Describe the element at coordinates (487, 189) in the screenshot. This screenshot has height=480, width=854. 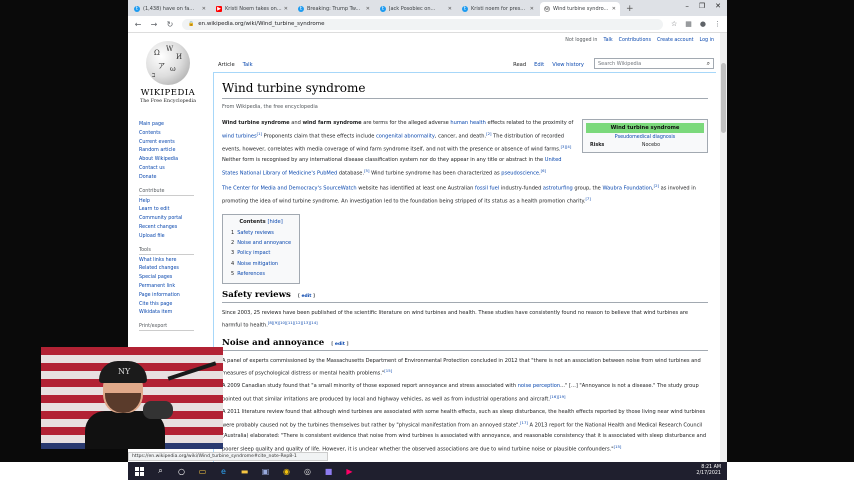
I see `link-fossil-fuel: fossil fuel` at that location.